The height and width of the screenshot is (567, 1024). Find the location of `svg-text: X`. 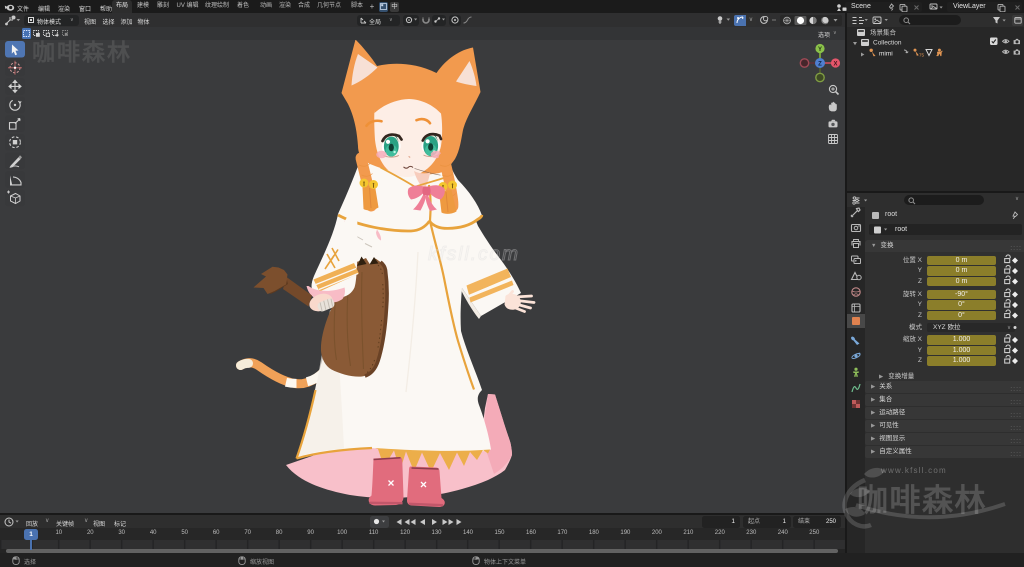

svg-text: X is located at coordinates (835, 65).